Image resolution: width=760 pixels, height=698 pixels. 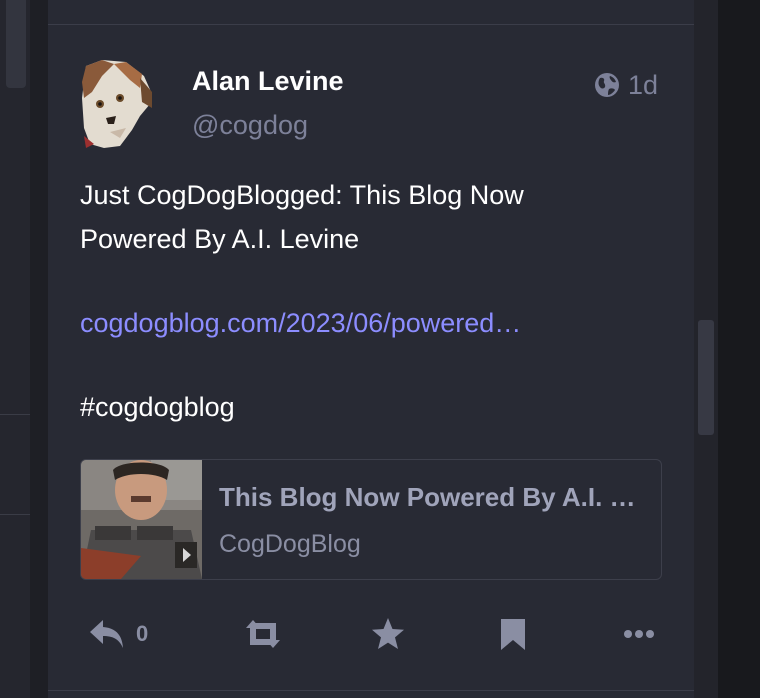 I want to click on right-edge, so click(x=739, y=349).